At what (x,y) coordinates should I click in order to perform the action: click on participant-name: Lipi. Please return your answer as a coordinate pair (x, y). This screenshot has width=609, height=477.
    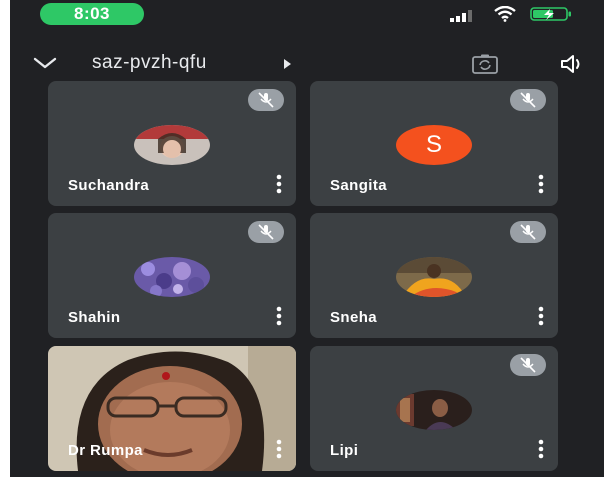
    Looking at the image, I should click on (344, 450).